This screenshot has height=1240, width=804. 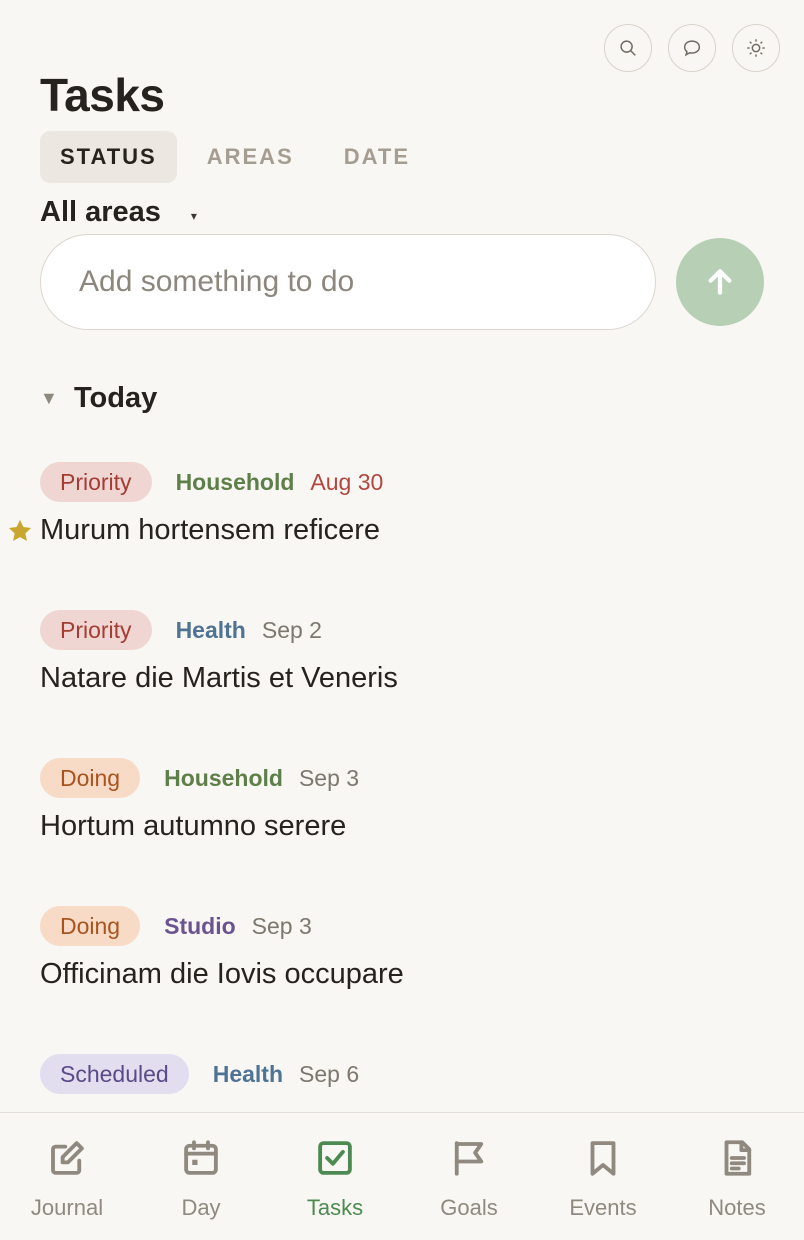 I want to click on bottom-nav: Journal Day Tasks Goals Events Notes, so click(x=402, y=1176).